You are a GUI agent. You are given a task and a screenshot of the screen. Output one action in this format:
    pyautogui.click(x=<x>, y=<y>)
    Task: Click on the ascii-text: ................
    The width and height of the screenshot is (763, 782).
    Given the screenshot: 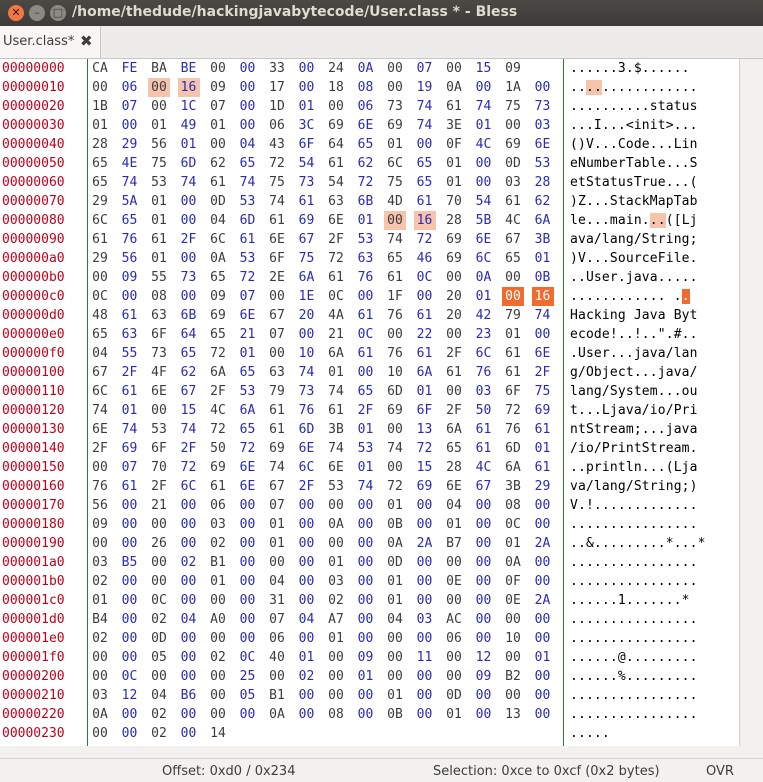 What is the action you would take?
    pyautogui.click(x=634, y=638)
    